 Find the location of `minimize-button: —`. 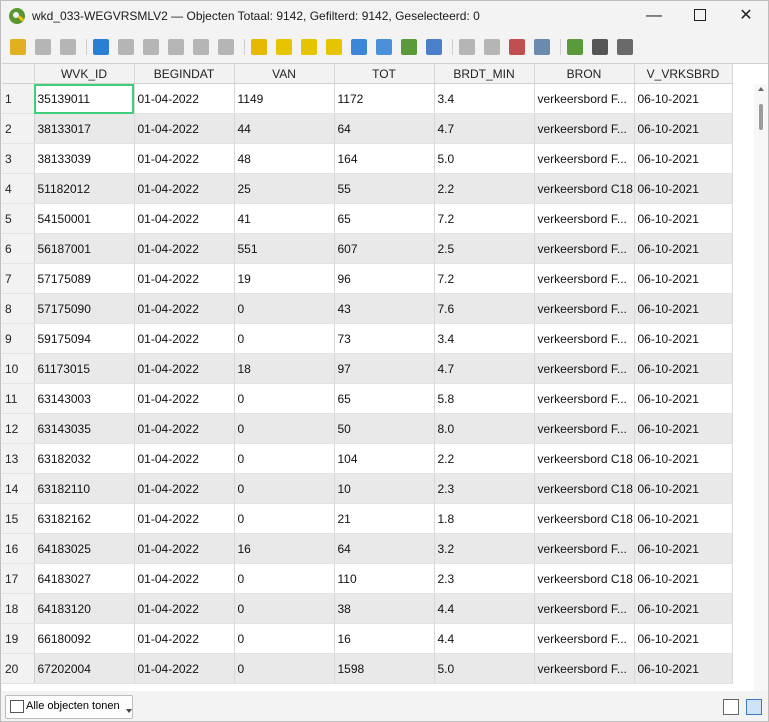

minimize-button: — is located at coordinates (654, 17).